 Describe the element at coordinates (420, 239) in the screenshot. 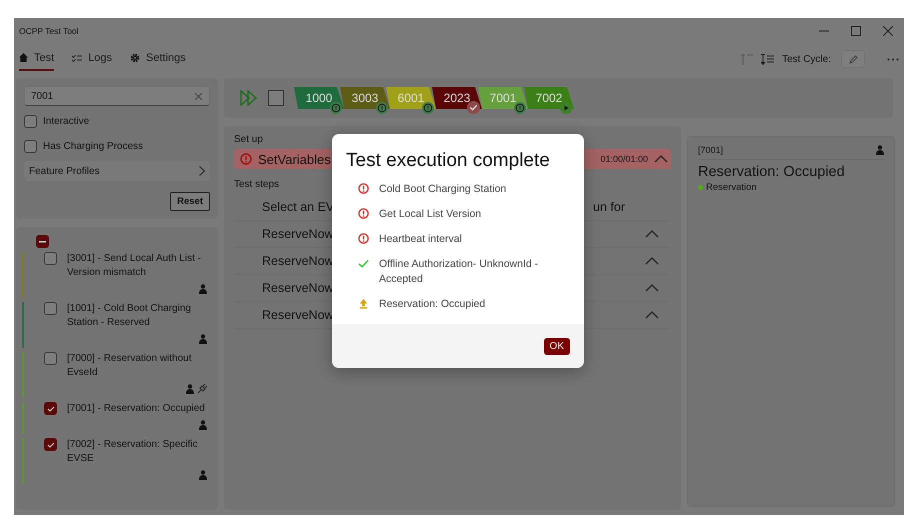

I see `result-label: Heartbeat interval` at that location.